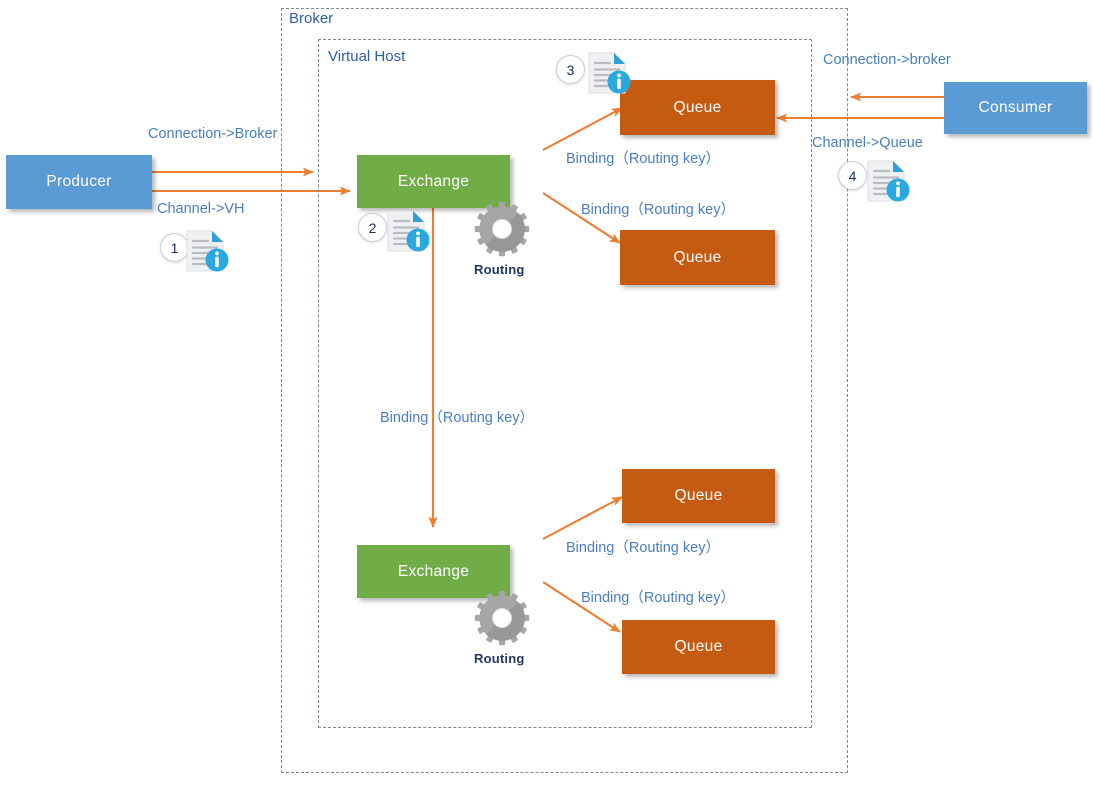 The height and width of the screenshot is (785, 1094). I want to click on queue-3-node: Queue, so click(698, 496).